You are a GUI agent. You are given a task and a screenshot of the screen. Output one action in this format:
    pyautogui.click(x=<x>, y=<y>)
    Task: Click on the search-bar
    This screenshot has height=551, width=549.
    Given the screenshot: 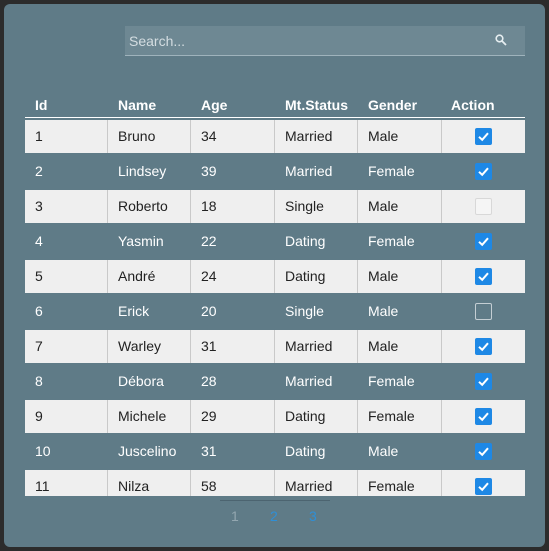 What is the action you would take?
    pyautogui.click(x=325, y=41)
    